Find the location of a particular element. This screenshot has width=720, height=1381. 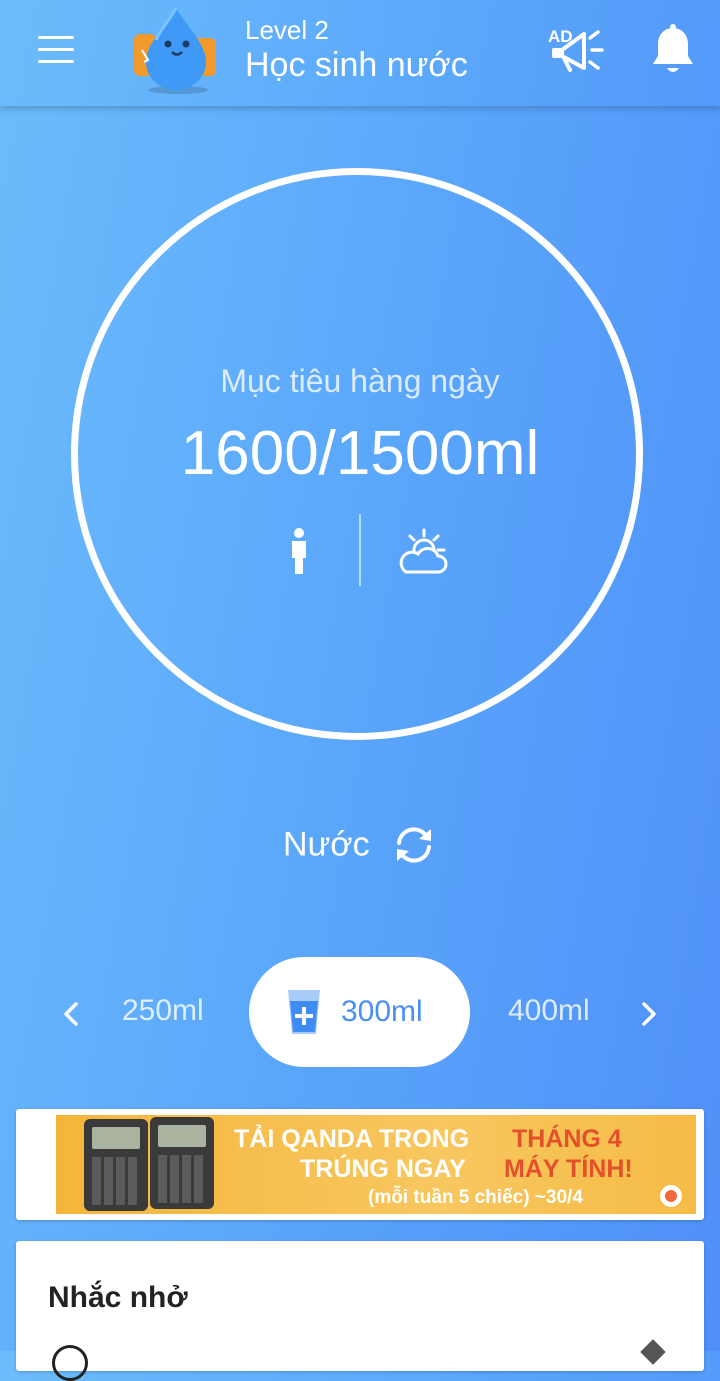

refresh-icon is located at coordinates (414, 845).